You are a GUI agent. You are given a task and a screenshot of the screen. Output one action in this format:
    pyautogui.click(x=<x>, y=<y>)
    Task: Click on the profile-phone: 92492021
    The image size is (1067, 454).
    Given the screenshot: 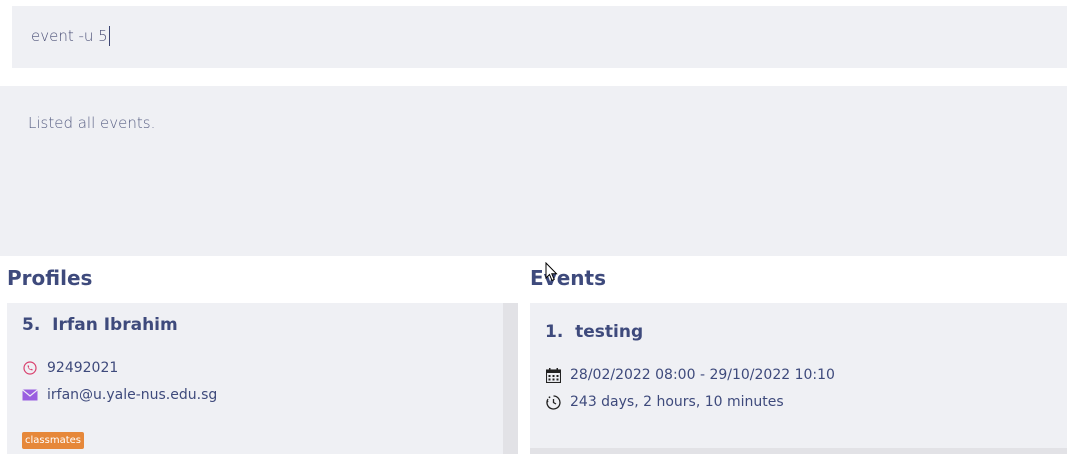 What is the action you would take?
    pyautogui.click(x=83, y=368)
    